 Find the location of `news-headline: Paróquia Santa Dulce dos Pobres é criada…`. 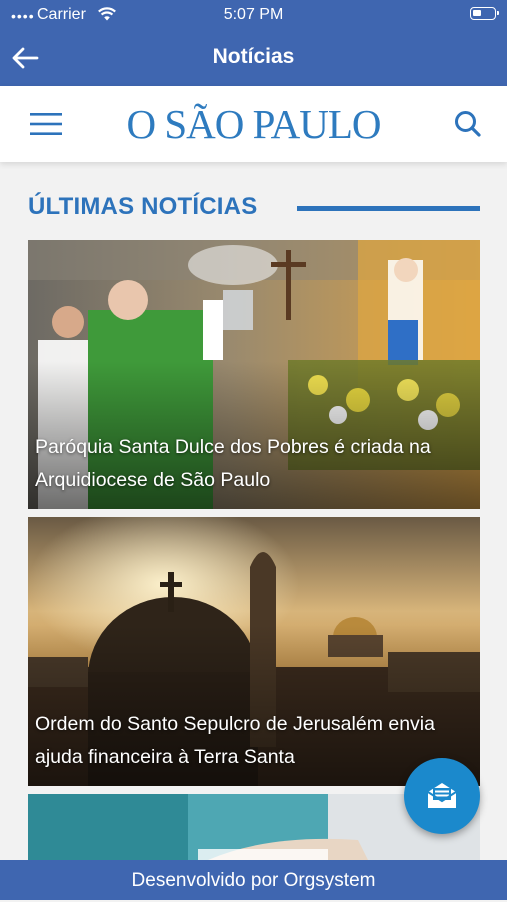

news-headline: Paróquia Santa Dulce dos Pobres é criada… is located at coordinates (233, 463).